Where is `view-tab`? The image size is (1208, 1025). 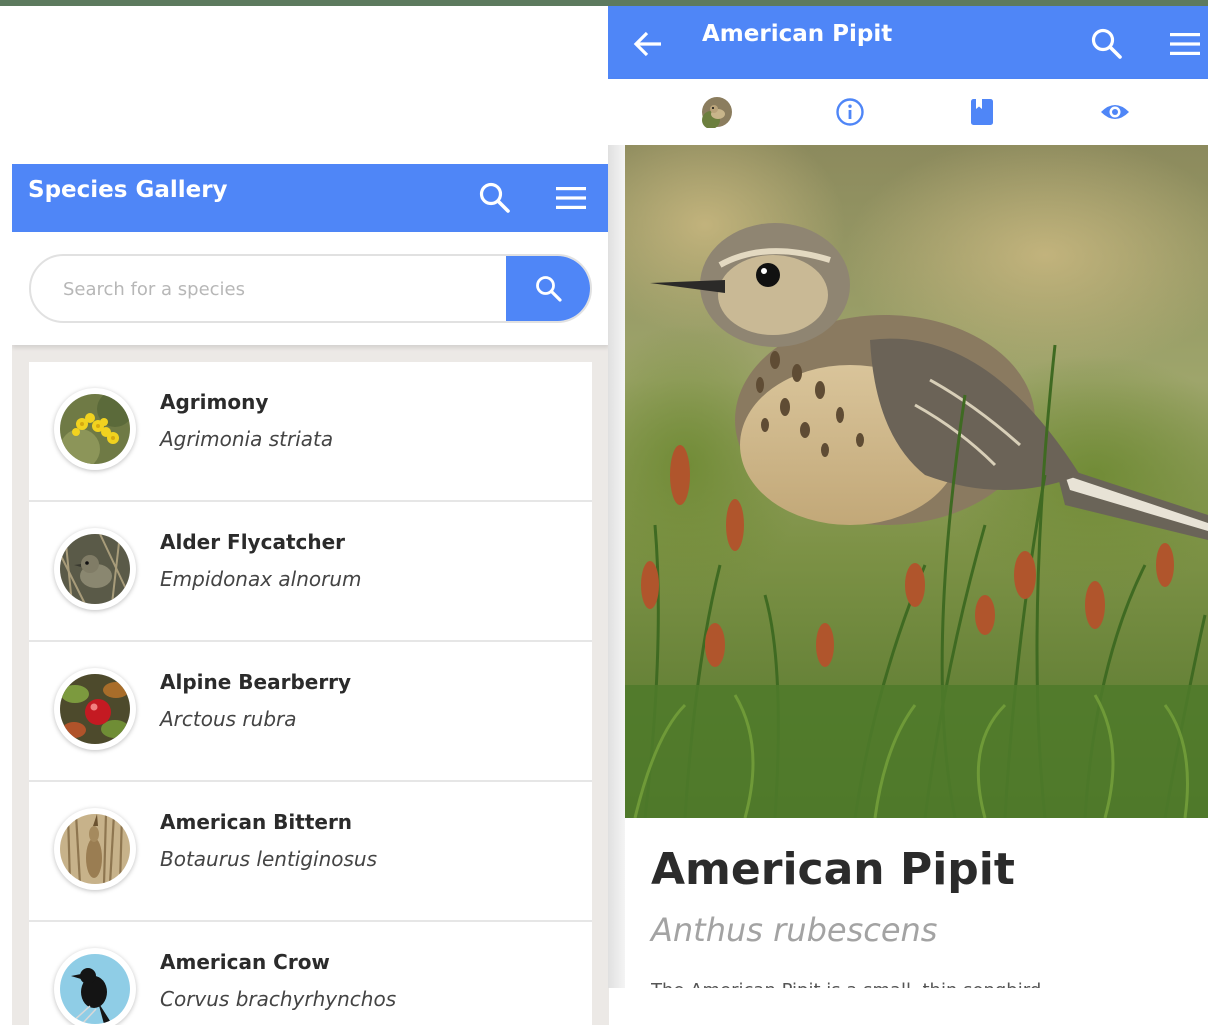
view-tab is located at coordinates (1115, 112).